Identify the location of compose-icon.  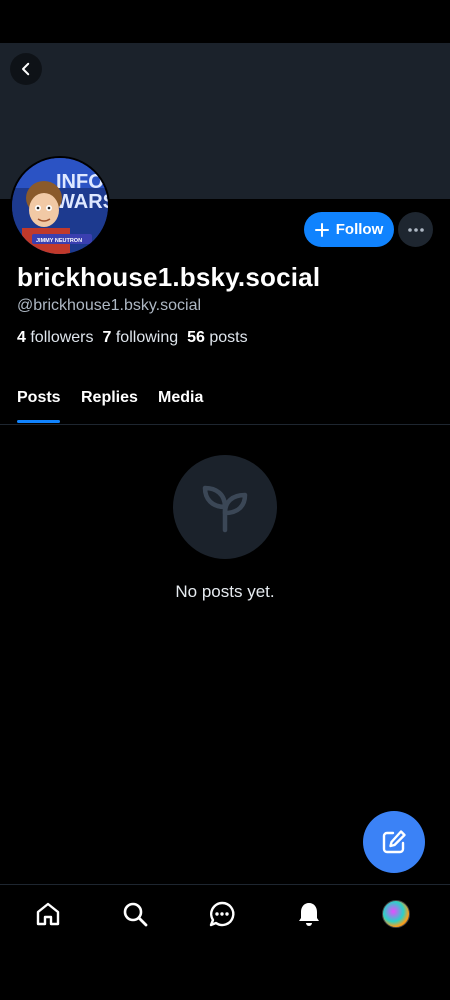
(394, 842).